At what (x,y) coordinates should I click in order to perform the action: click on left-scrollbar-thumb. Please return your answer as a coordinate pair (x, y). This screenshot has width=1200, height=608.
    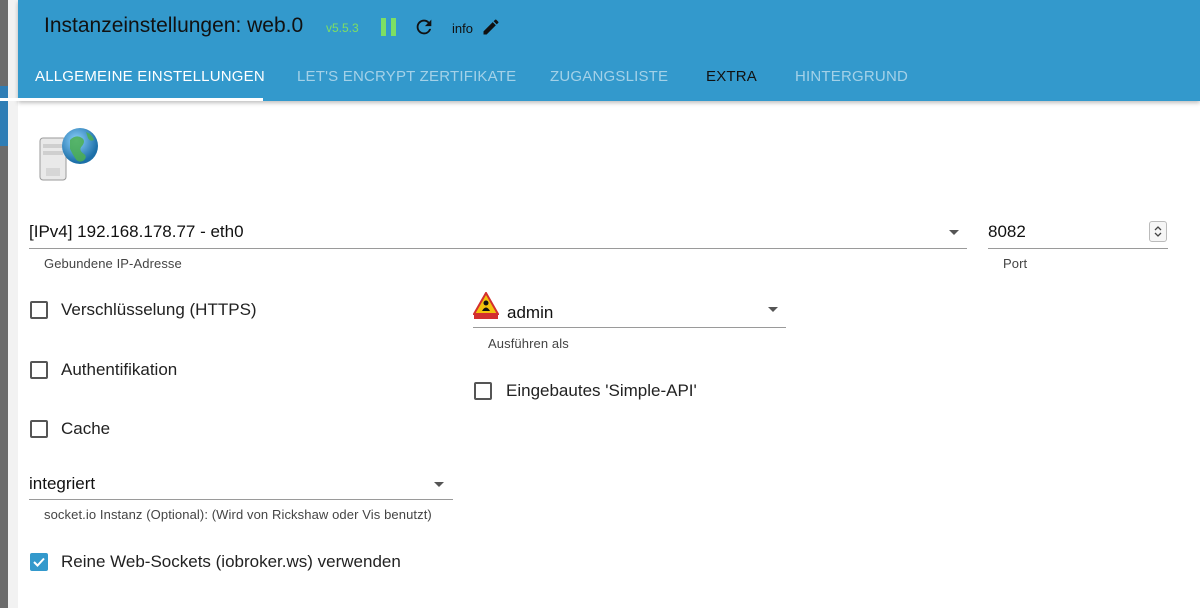
    Looking at the image, I should click on (4, 116).